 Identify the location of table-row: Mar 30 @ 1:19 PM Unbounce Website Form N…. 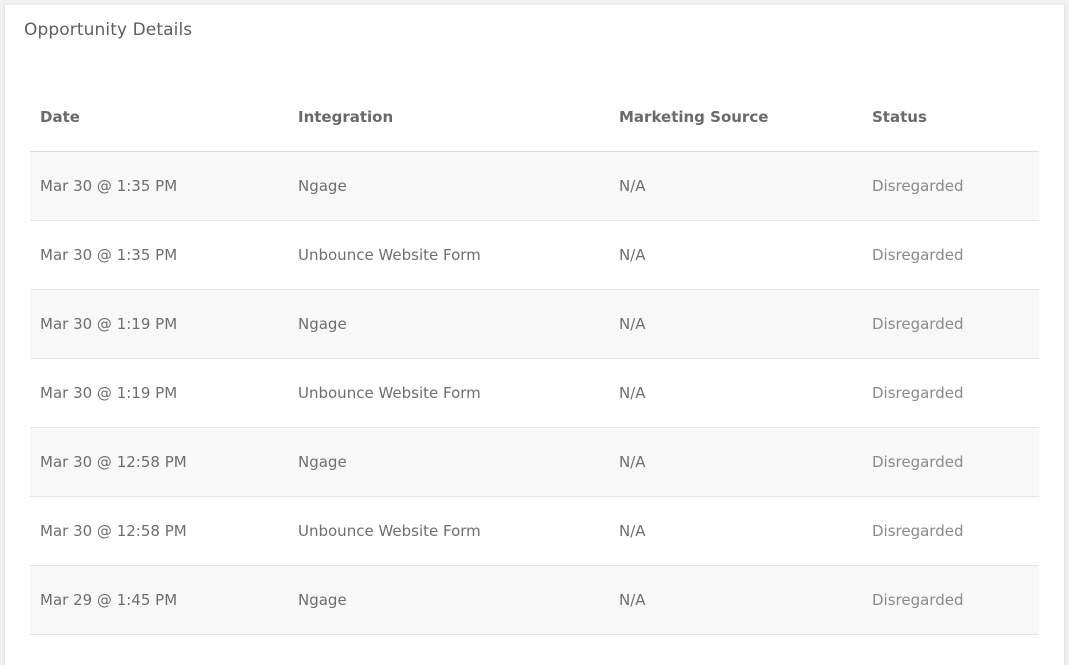
(534, 393).